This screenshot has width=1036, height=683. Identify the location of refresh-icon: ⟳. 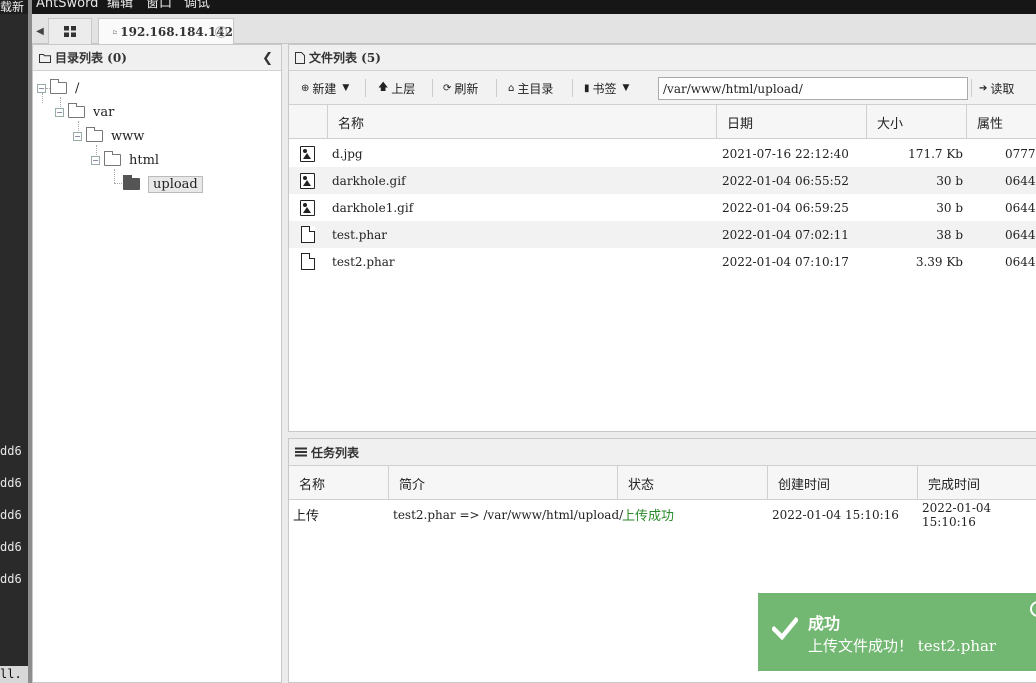
(447, 88).